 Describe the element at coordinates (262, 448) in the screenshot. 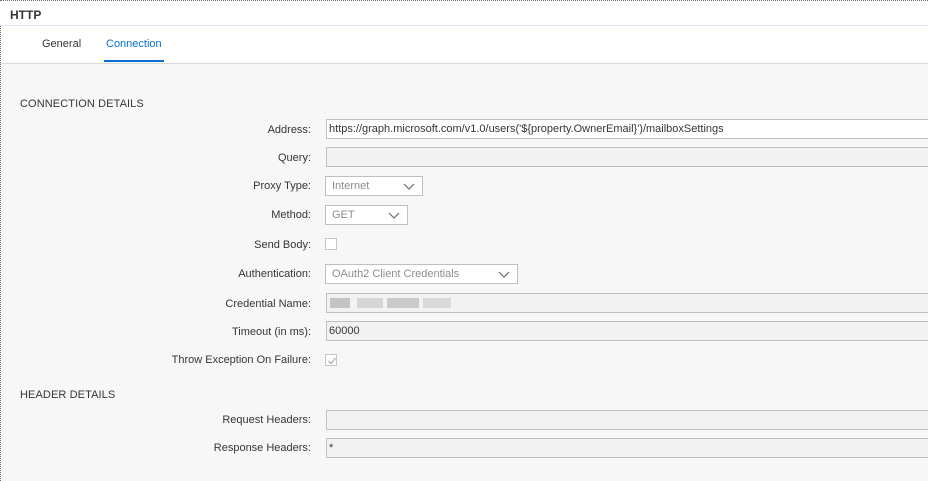

I see `response-headers-label: Response Headers:` at that location.